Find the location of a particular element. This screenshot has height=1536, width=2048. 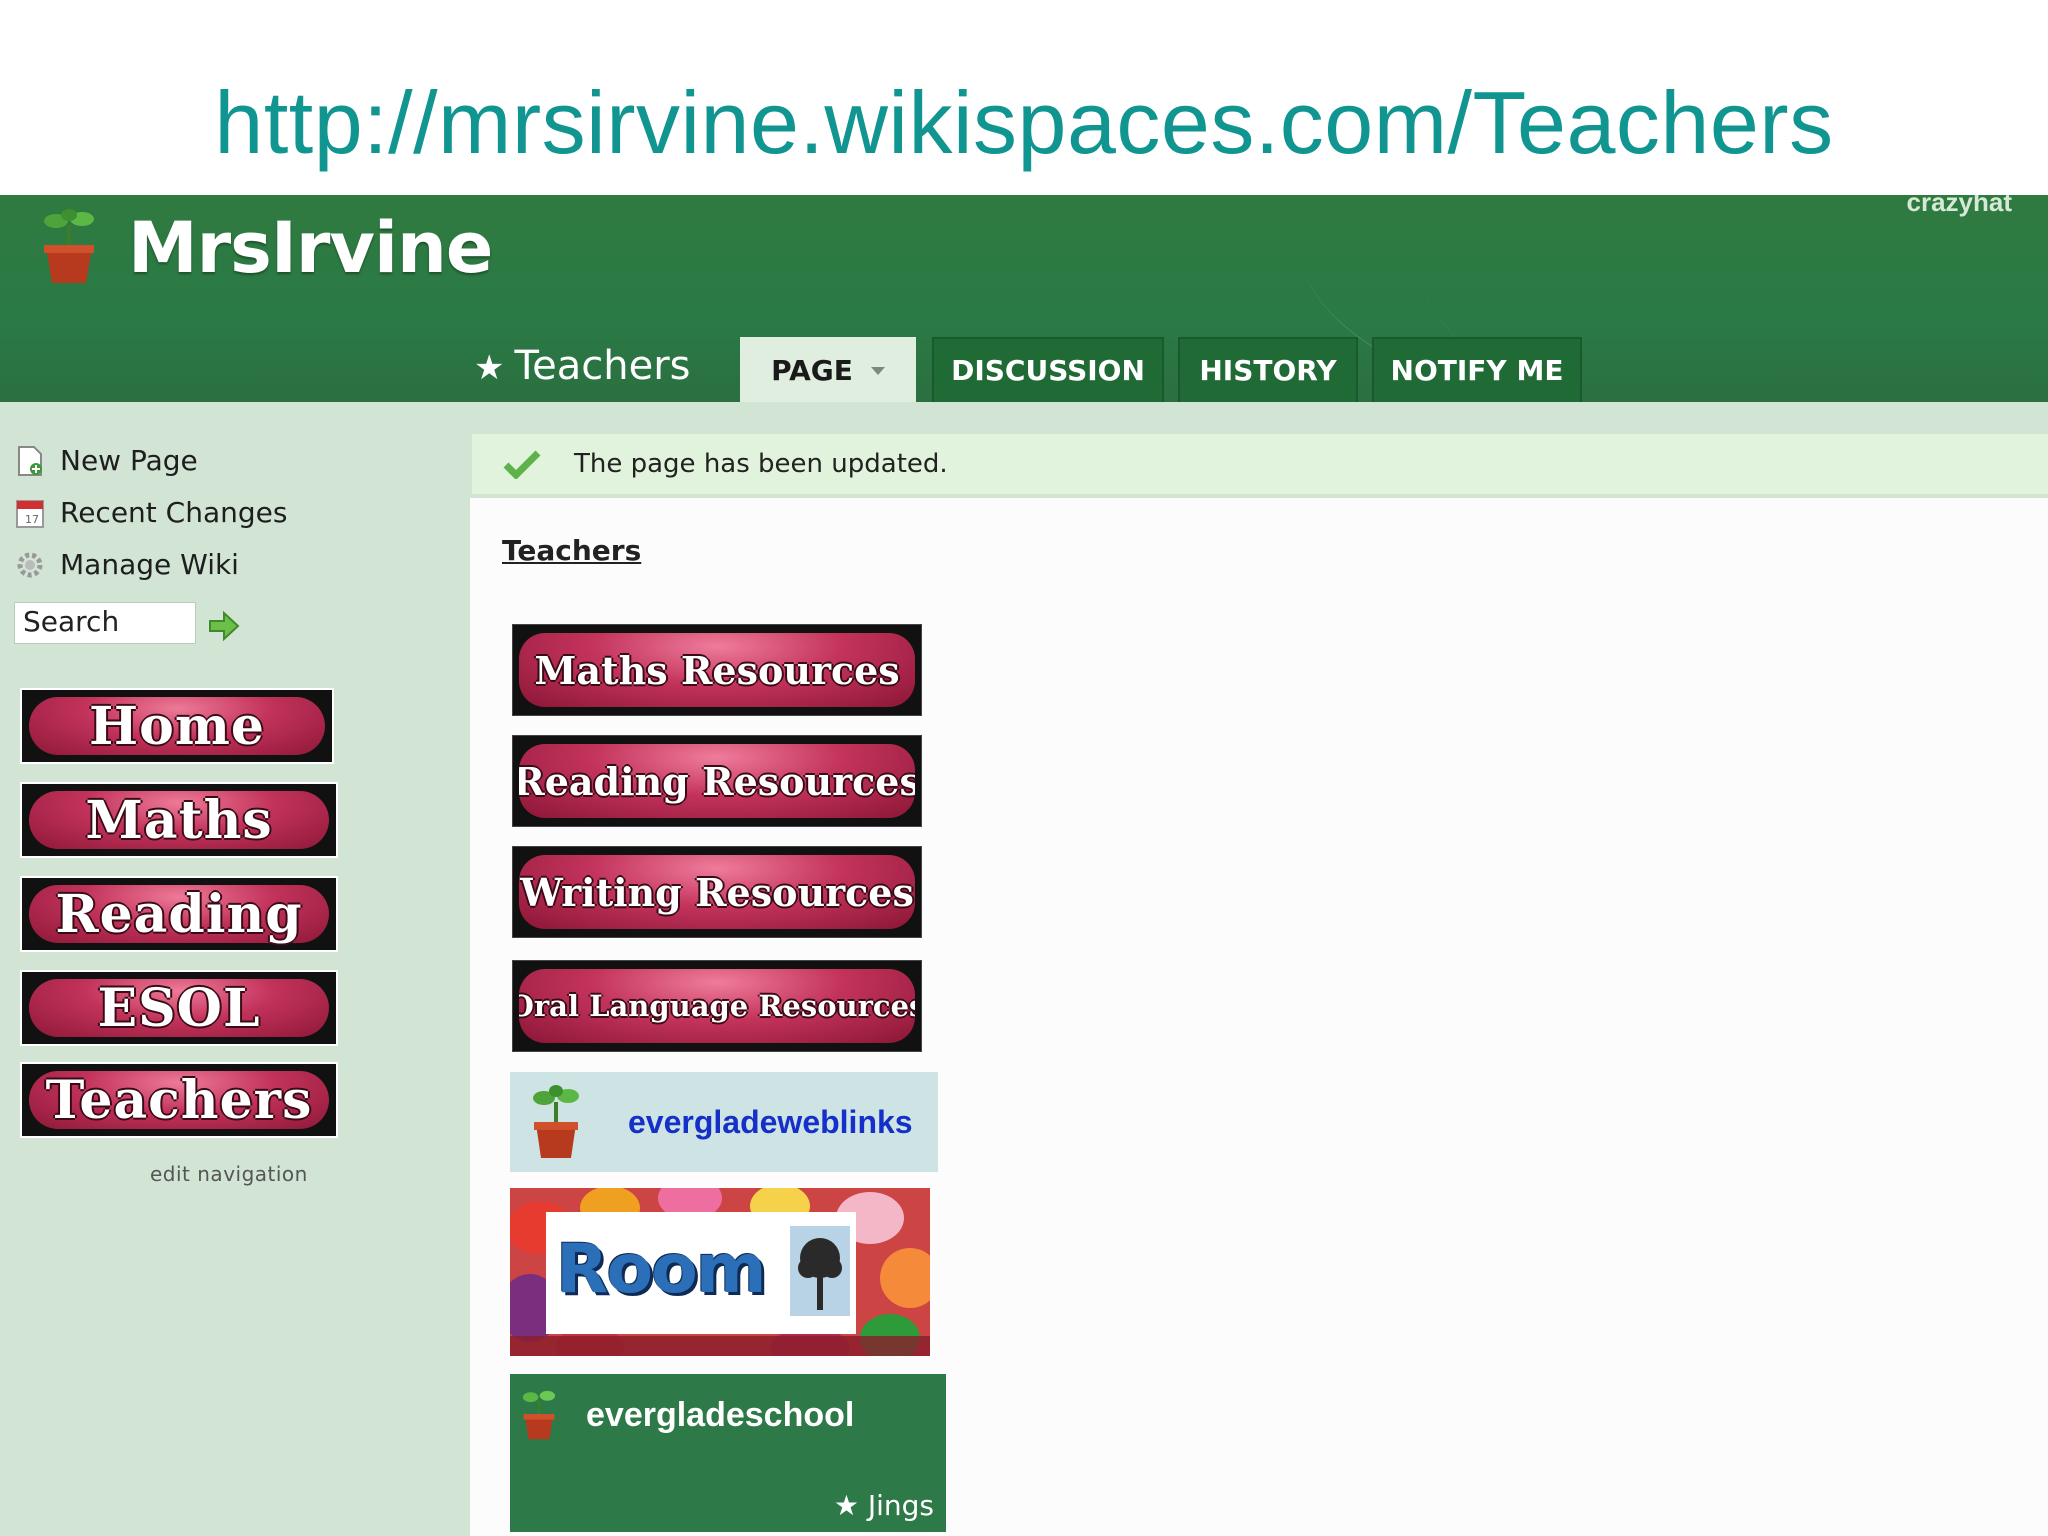

update-notice: The page has been updated. is located at coordinates (1260, 464).